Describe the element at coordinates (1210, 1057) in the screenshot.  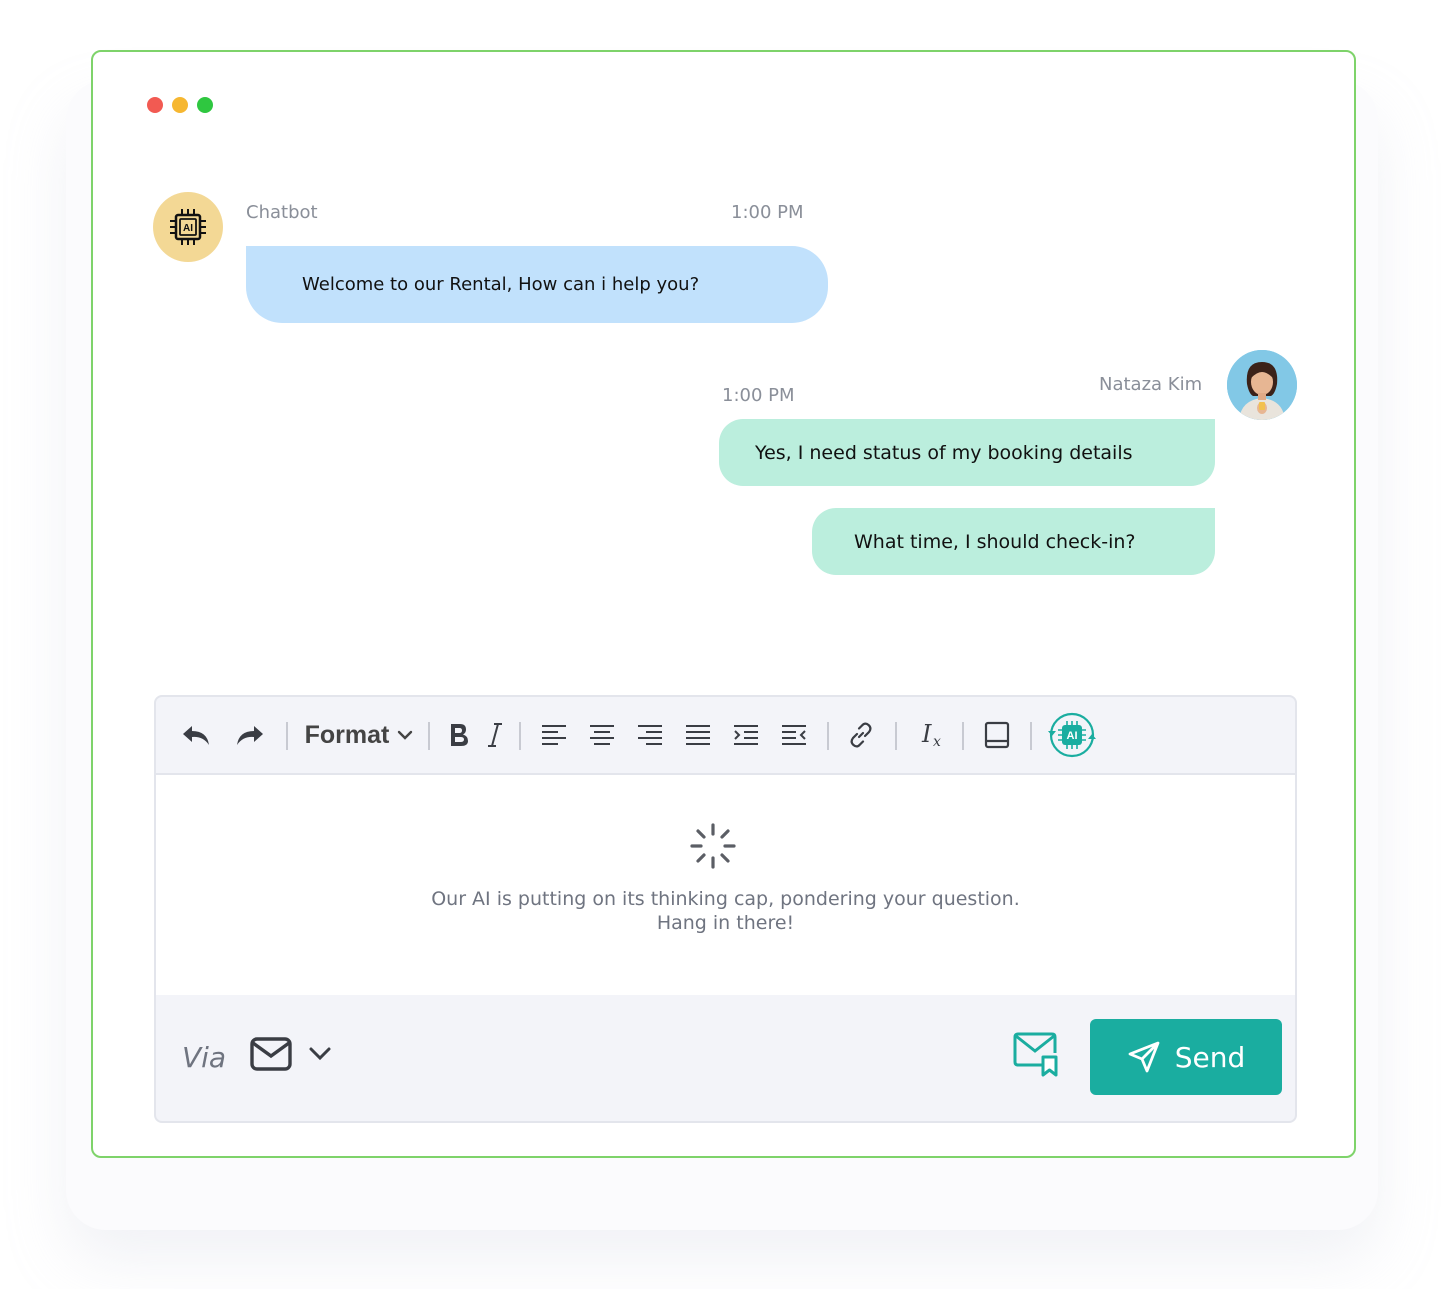
I see `send-label: Send` at that location.